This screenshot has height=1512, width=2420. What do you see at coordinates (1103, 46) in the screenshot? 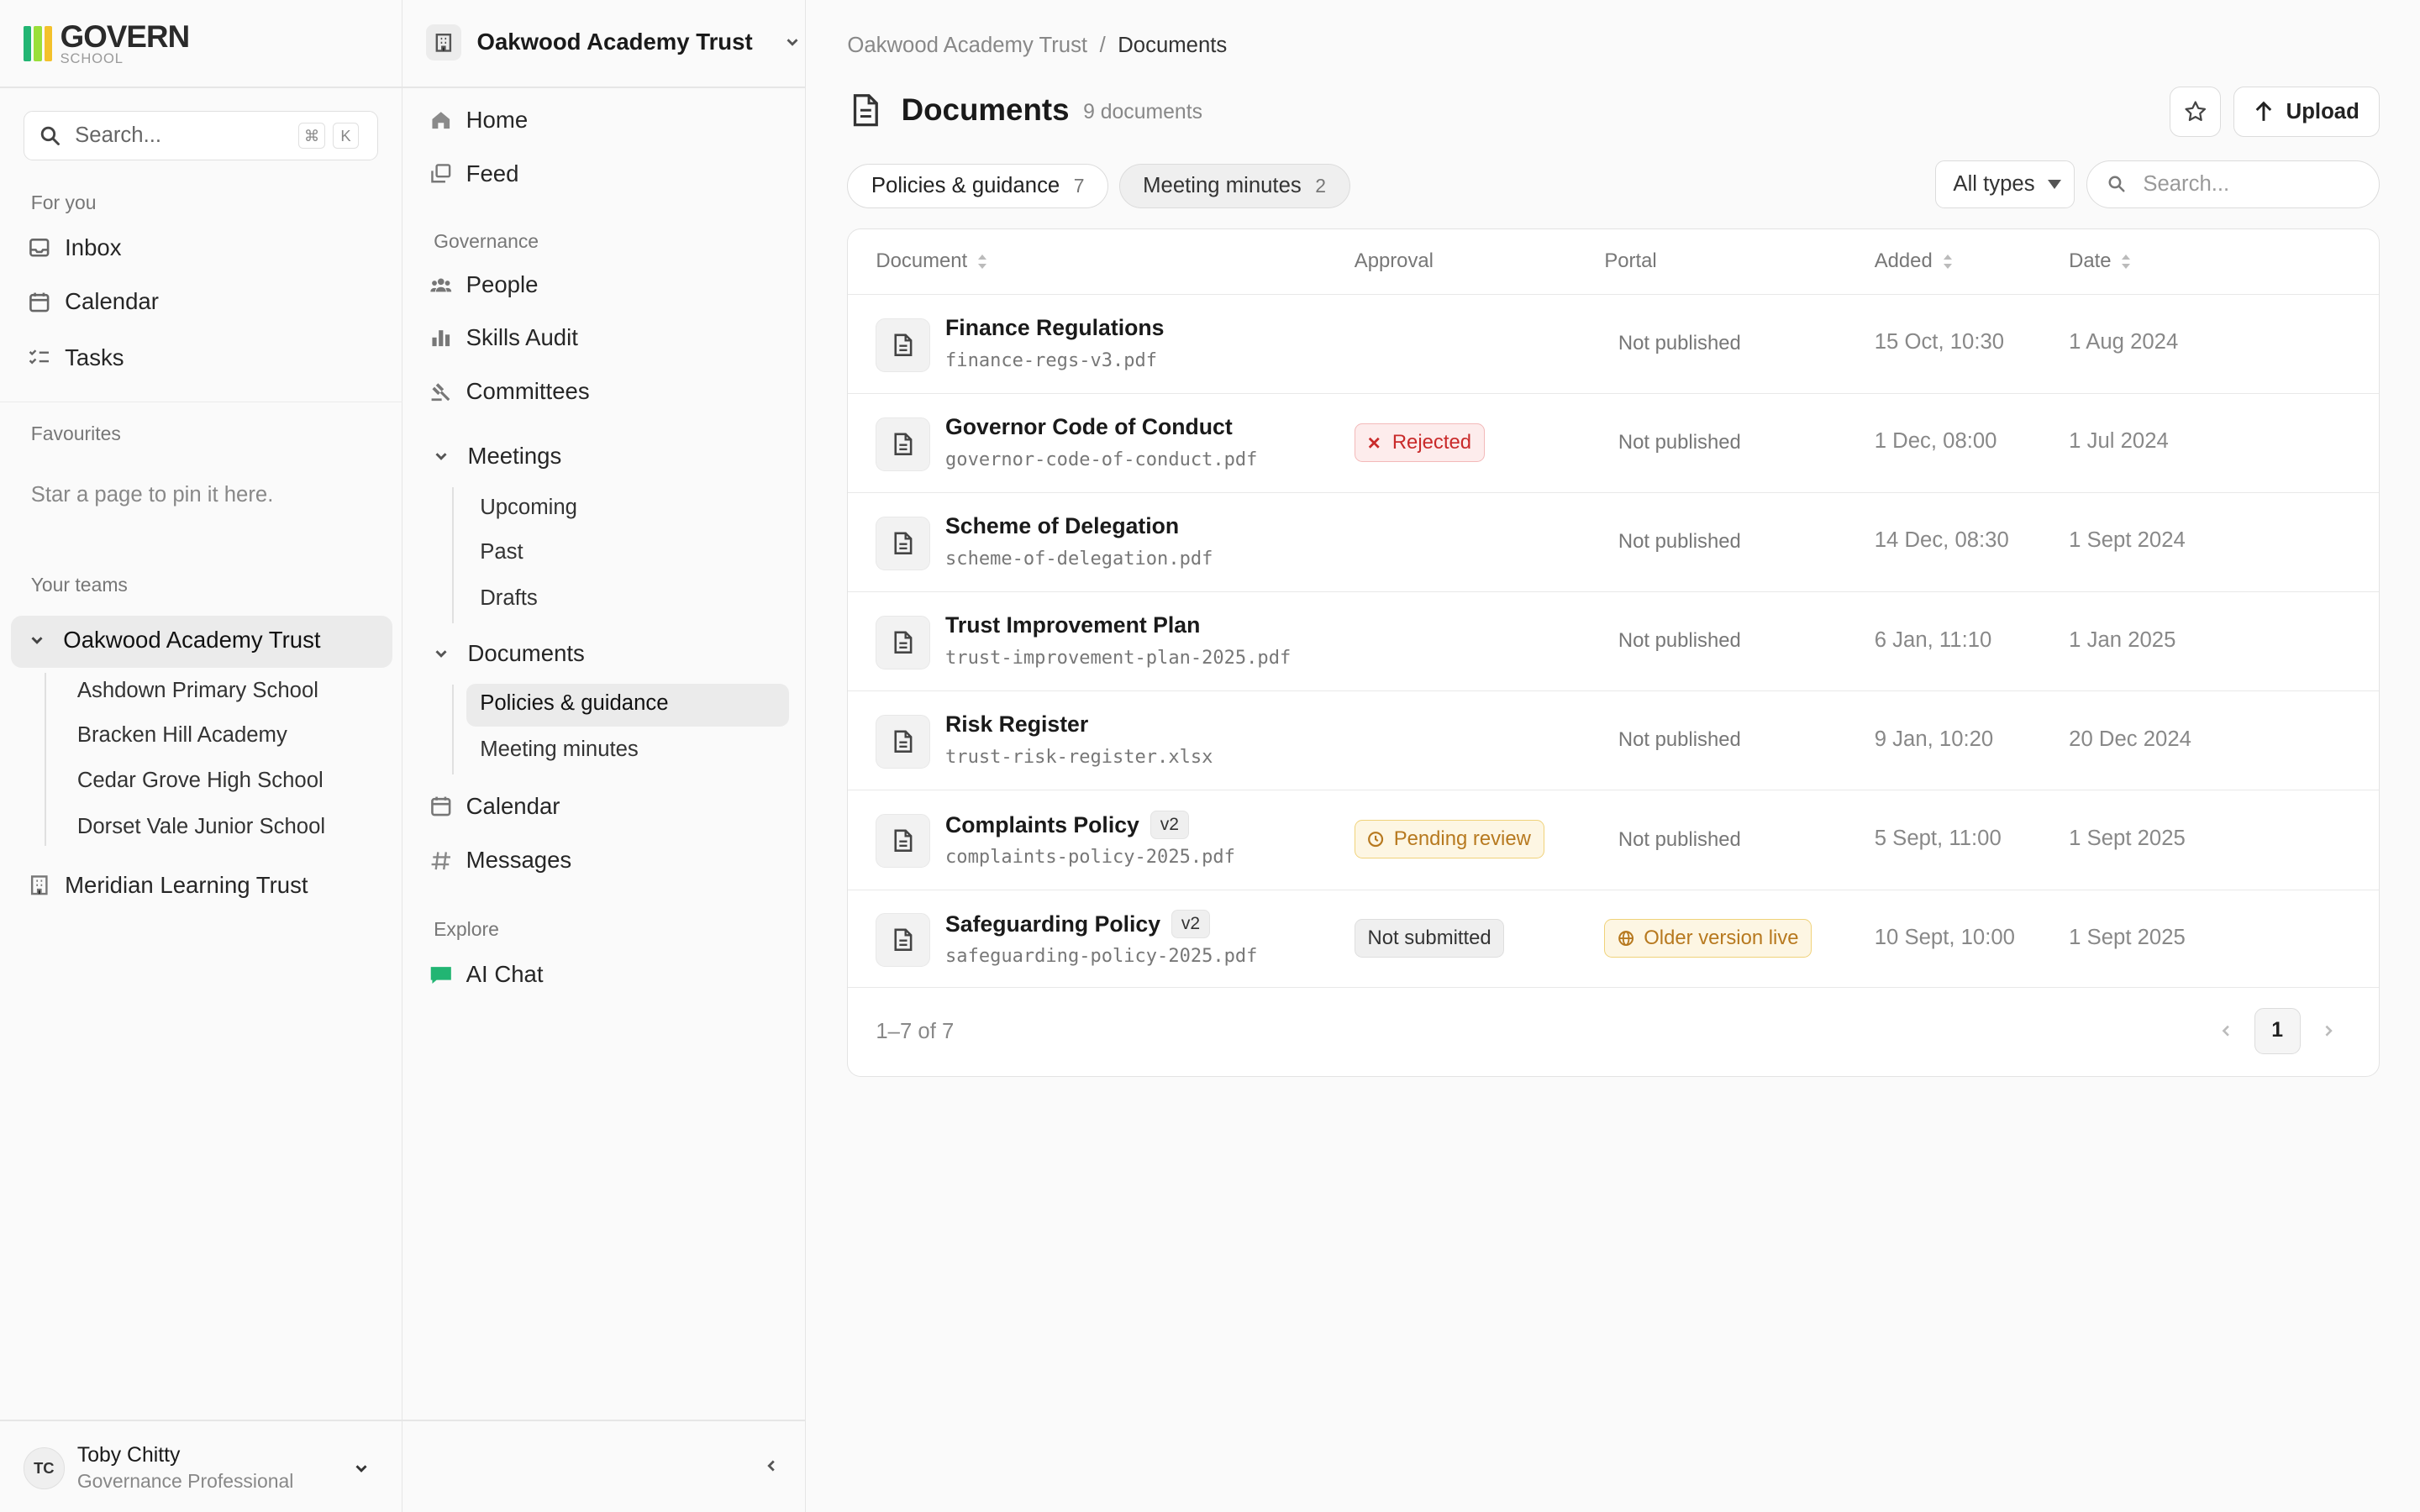
I see `breadcrumb-sep: /` at bounding box center [1103, 46].